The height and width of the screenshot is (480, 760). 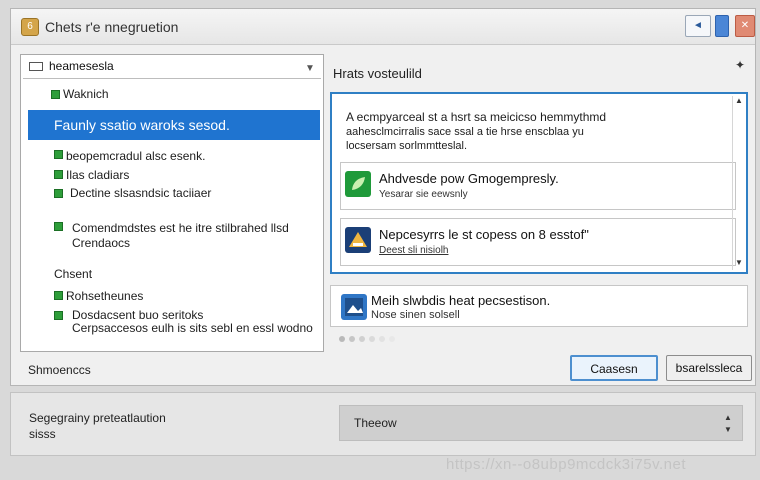 I want to click on secondary-button: bsarelssleca, so click(x=709, y=368).